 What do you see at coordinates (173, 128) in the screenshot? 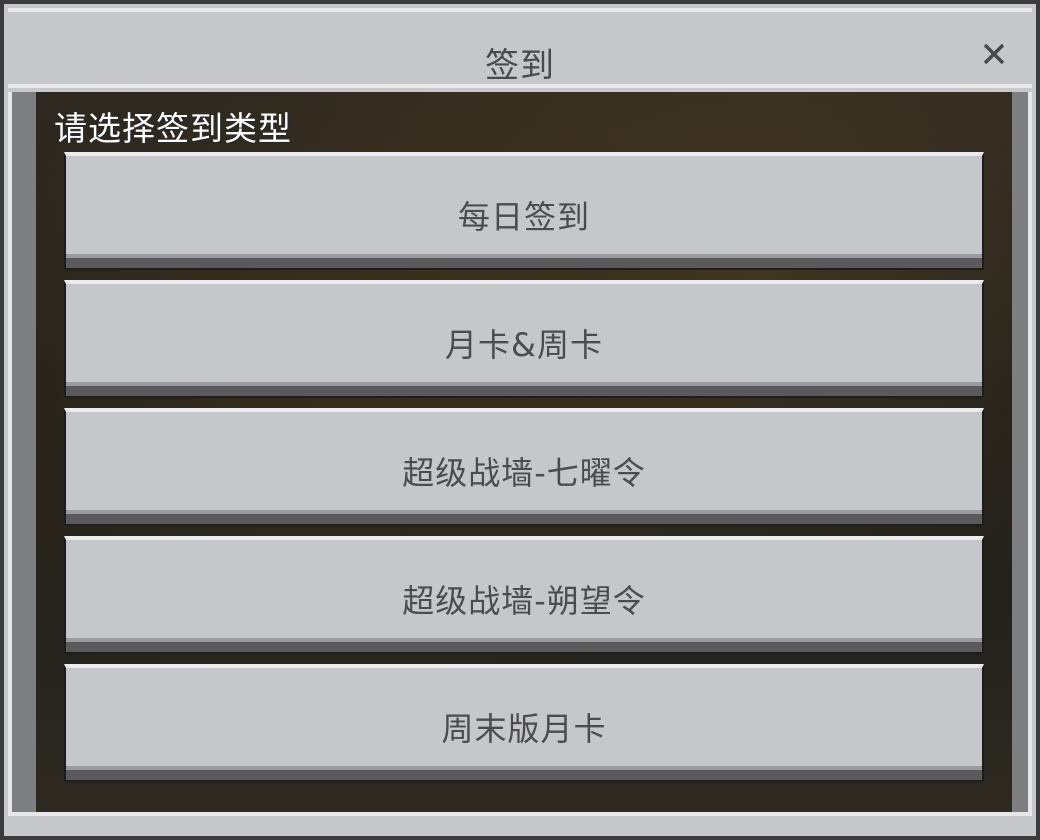
I see `prompt-text: 请选择签到类型` at bounding box center [173, 128].